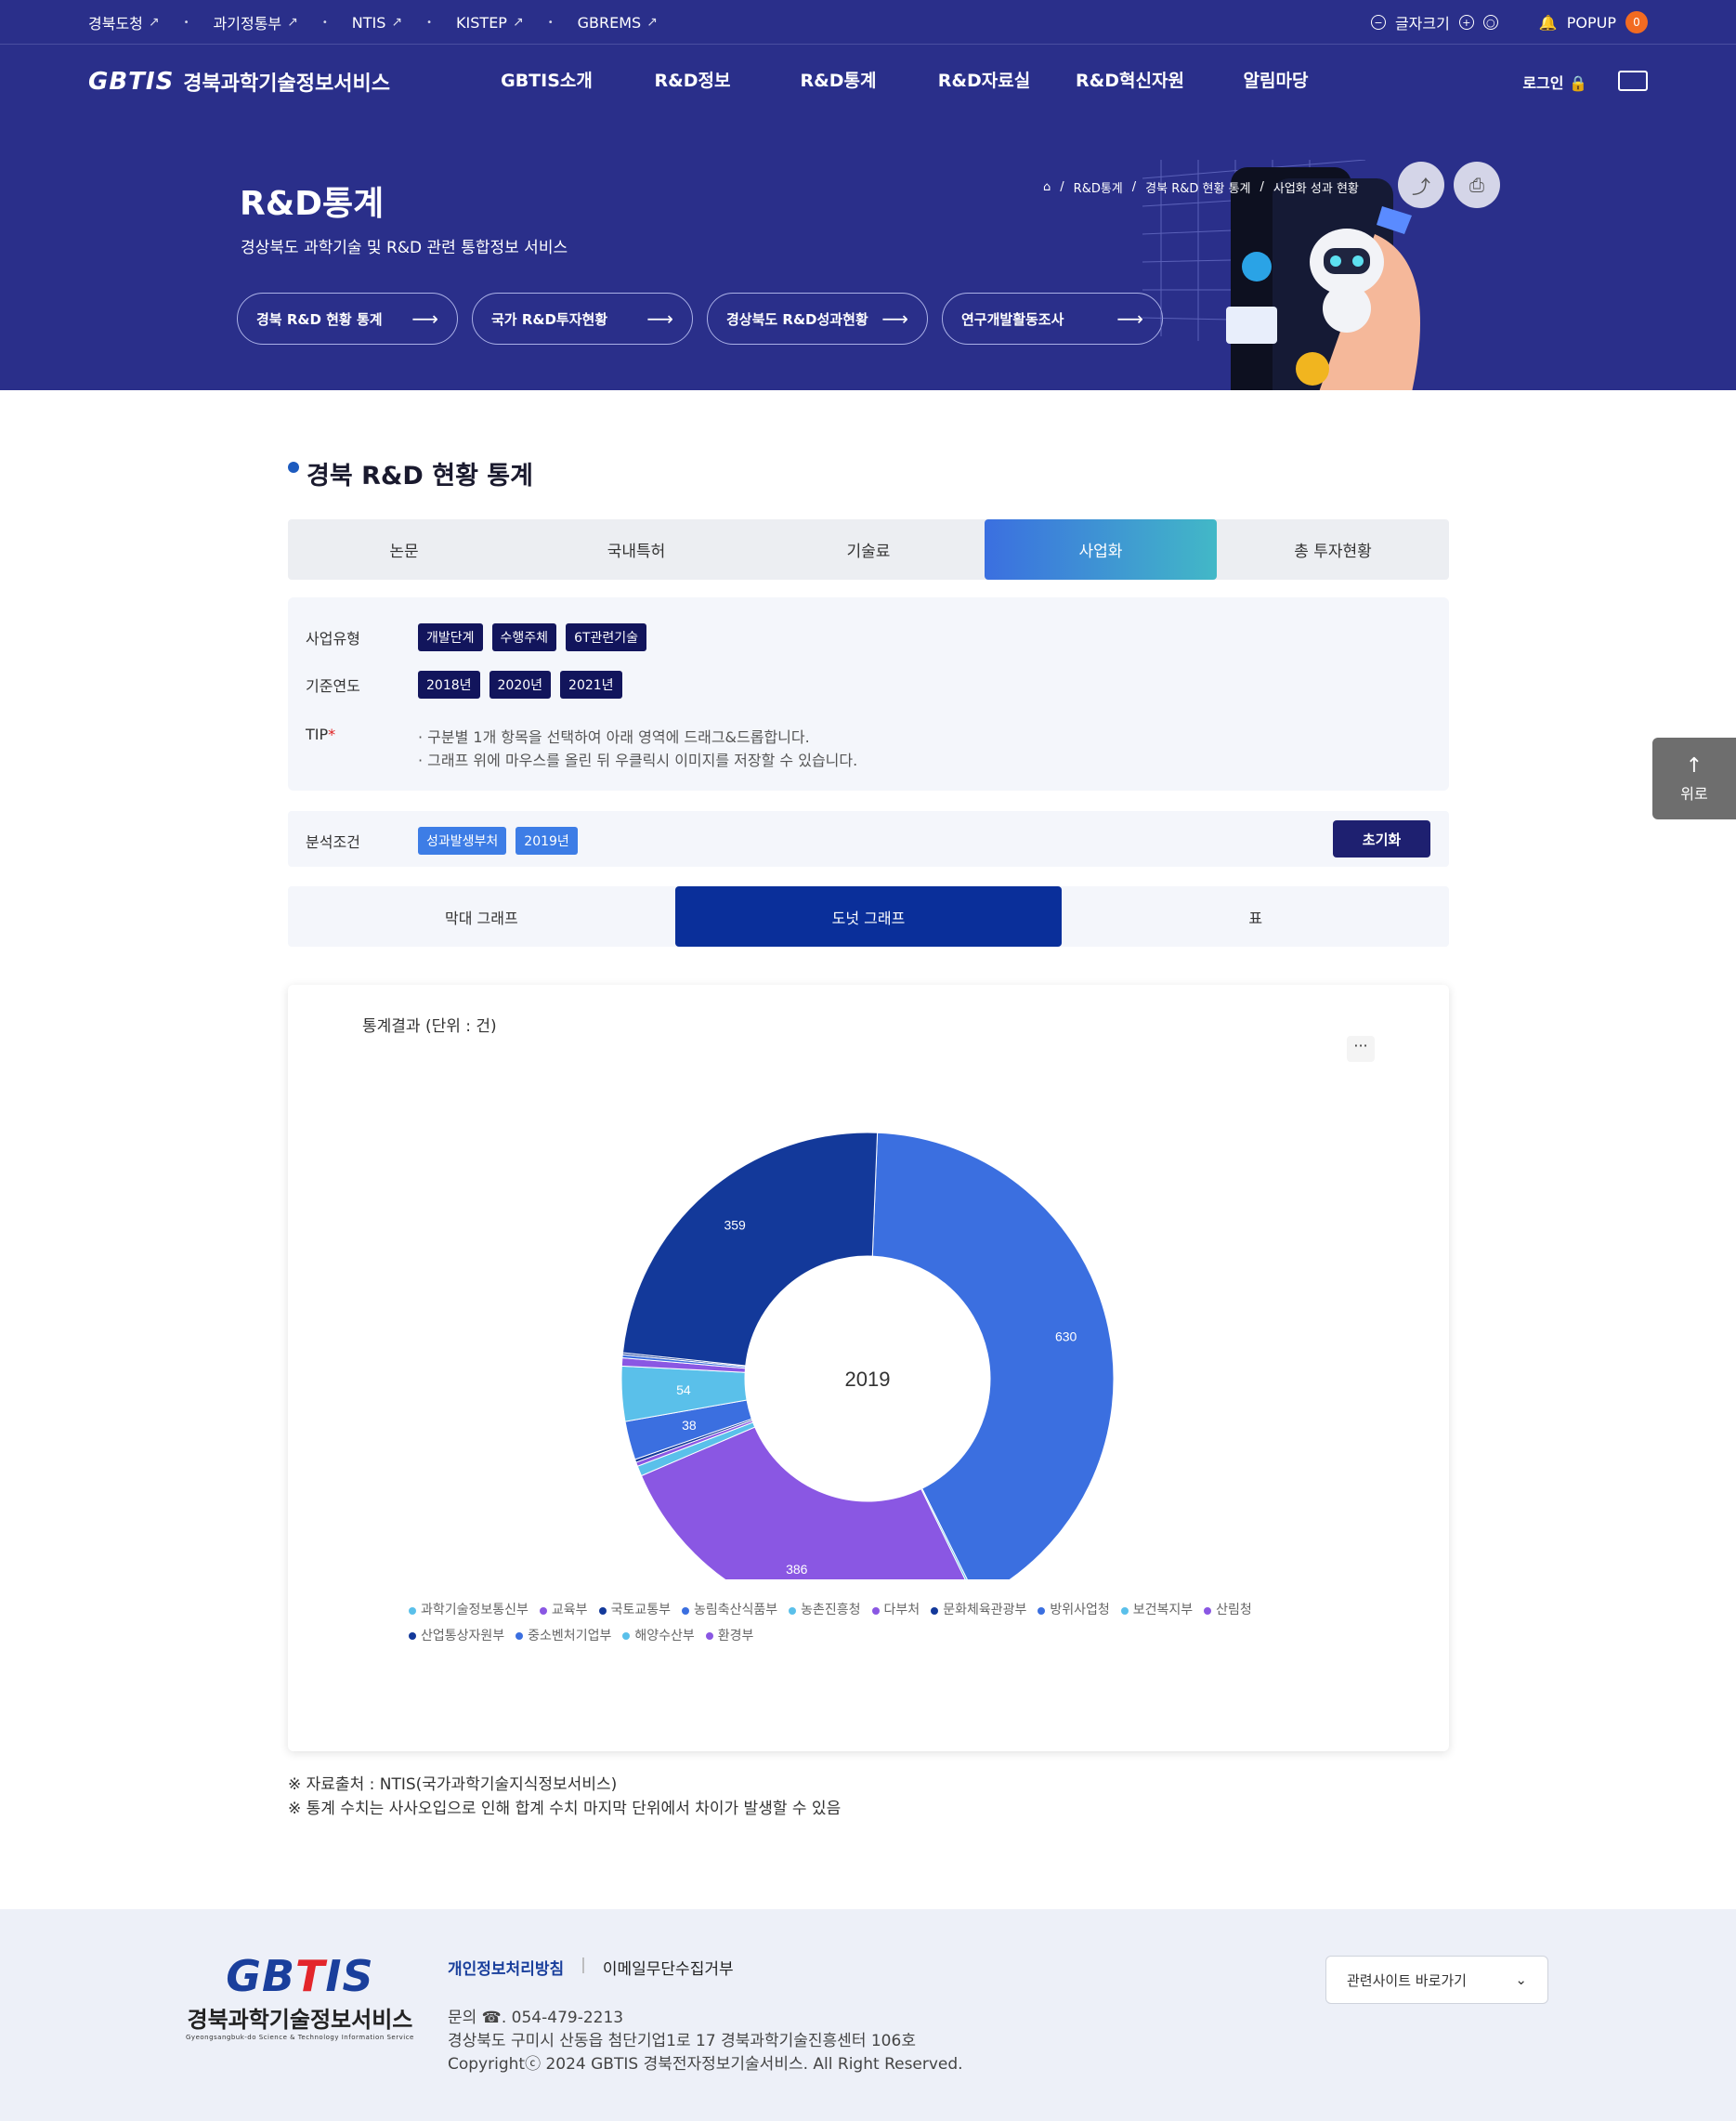  What do you see at coordinates (638, 760) in the screenshot?
I see `tip-line: · 그래프 위에 마우스를 올린 뒤 우클릭시 이미지를 저장할 수 있습니다.` at bounding box center [638, 760].